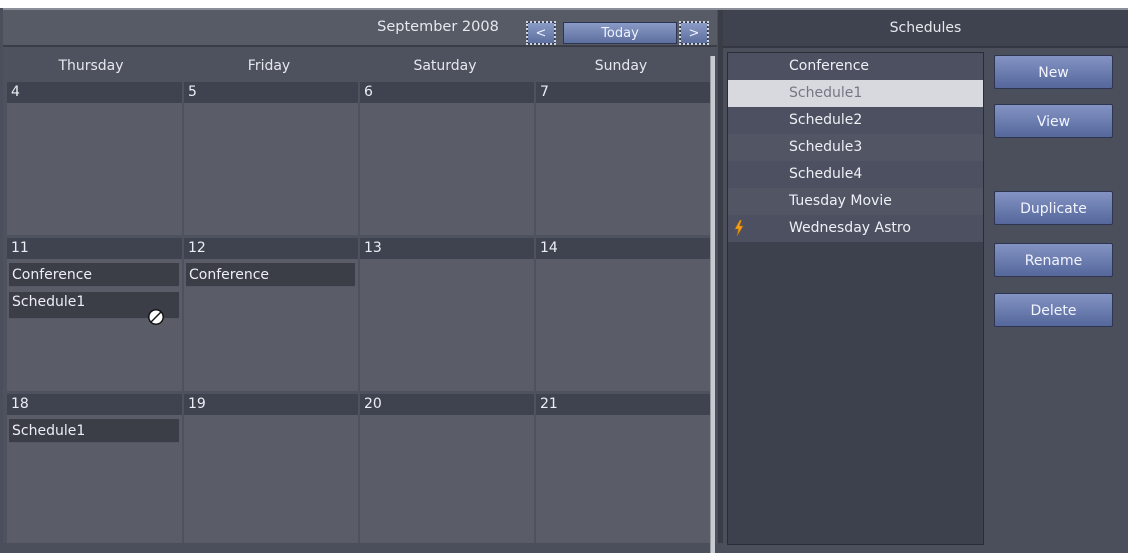  What do you see at coordinates (623, 92) in the screenshot?
I see `day-number: 7` at bounding box center [623, 92].